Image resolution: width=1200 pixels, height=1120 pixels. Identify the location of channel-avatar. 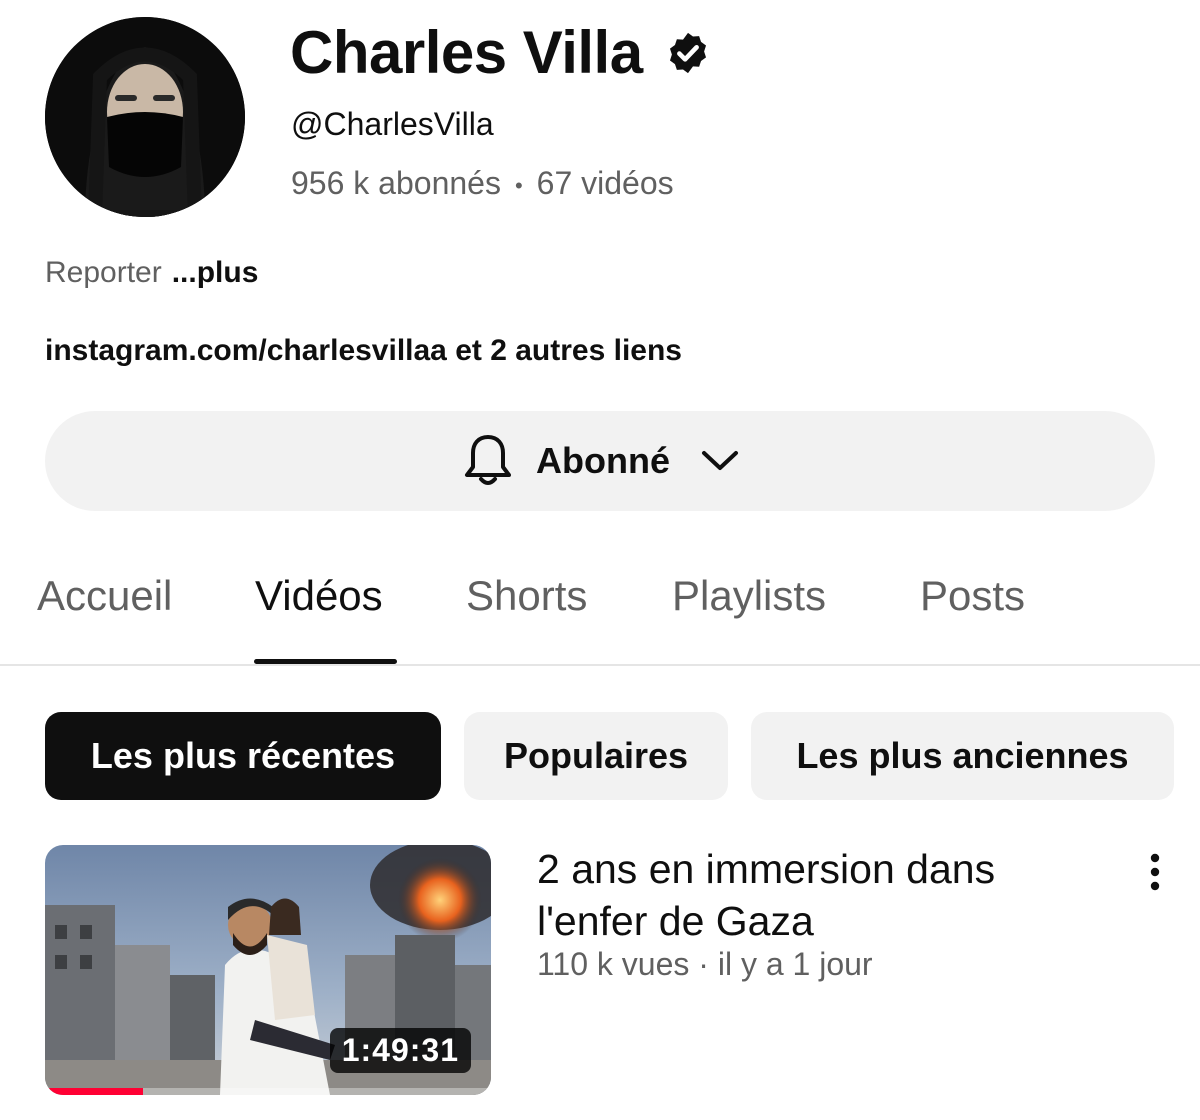
(145, 117).